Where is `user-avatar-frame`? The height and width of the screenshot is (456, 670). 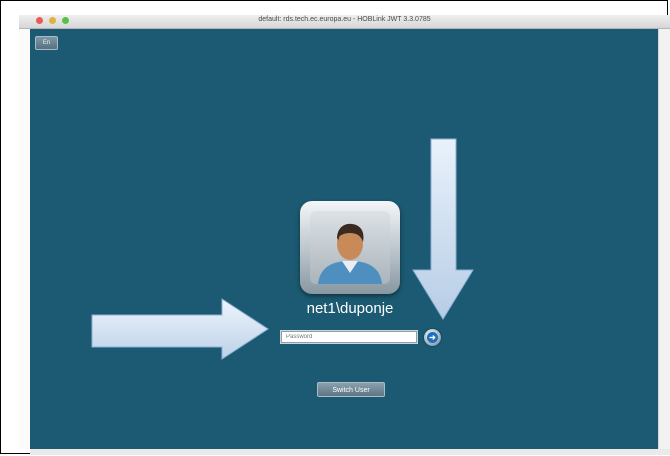
user-avatar-frame is located at coordinates (350, 247).